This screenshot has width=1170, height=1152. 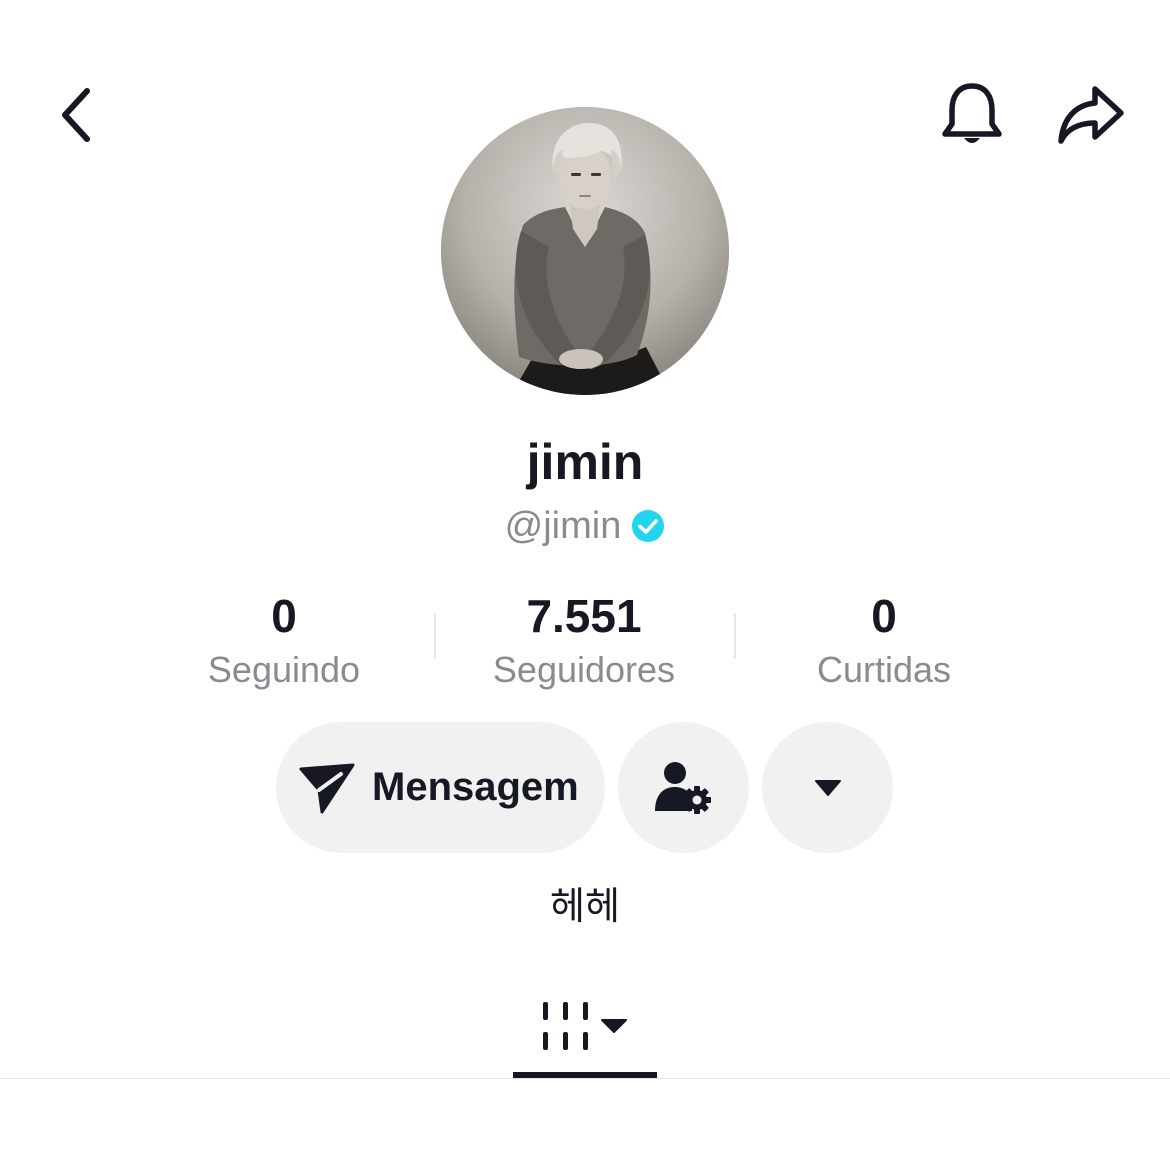 I want to click on caret-down-icon, so click(x=827, y=787).